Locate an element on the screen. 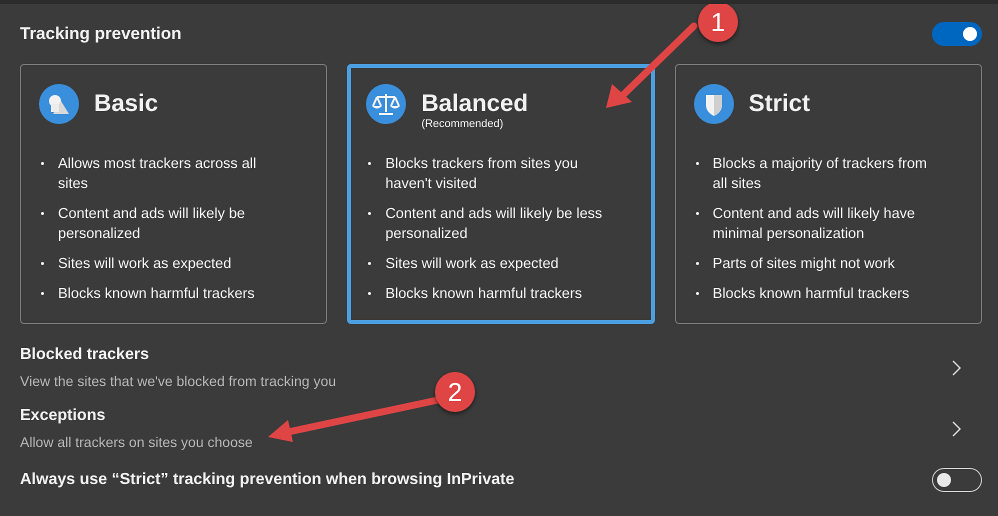 The height and width of the screenshot is (516, 998). shapes-icon is located at coordinates (59, 104).